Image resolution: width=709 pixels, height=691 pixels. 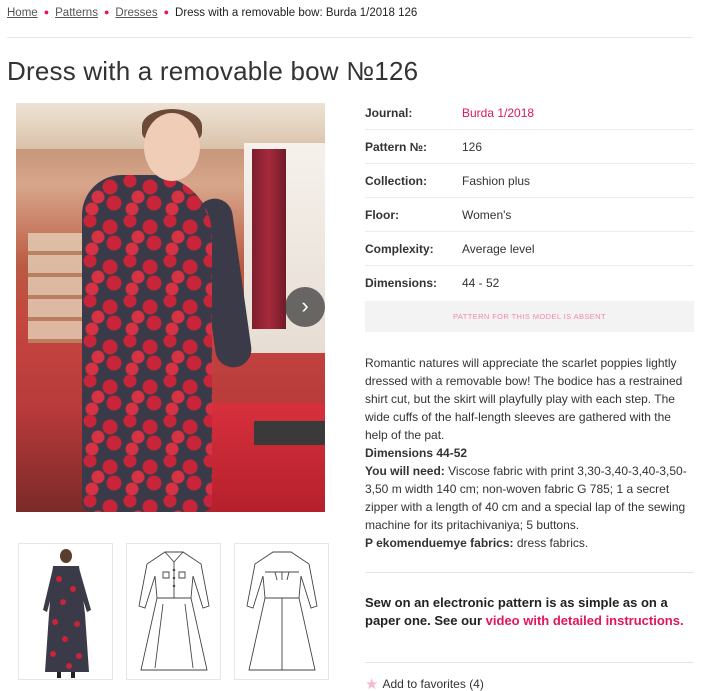 I want to click on spec-row-floor: Floor: Women's, so click(x=529, y=215).